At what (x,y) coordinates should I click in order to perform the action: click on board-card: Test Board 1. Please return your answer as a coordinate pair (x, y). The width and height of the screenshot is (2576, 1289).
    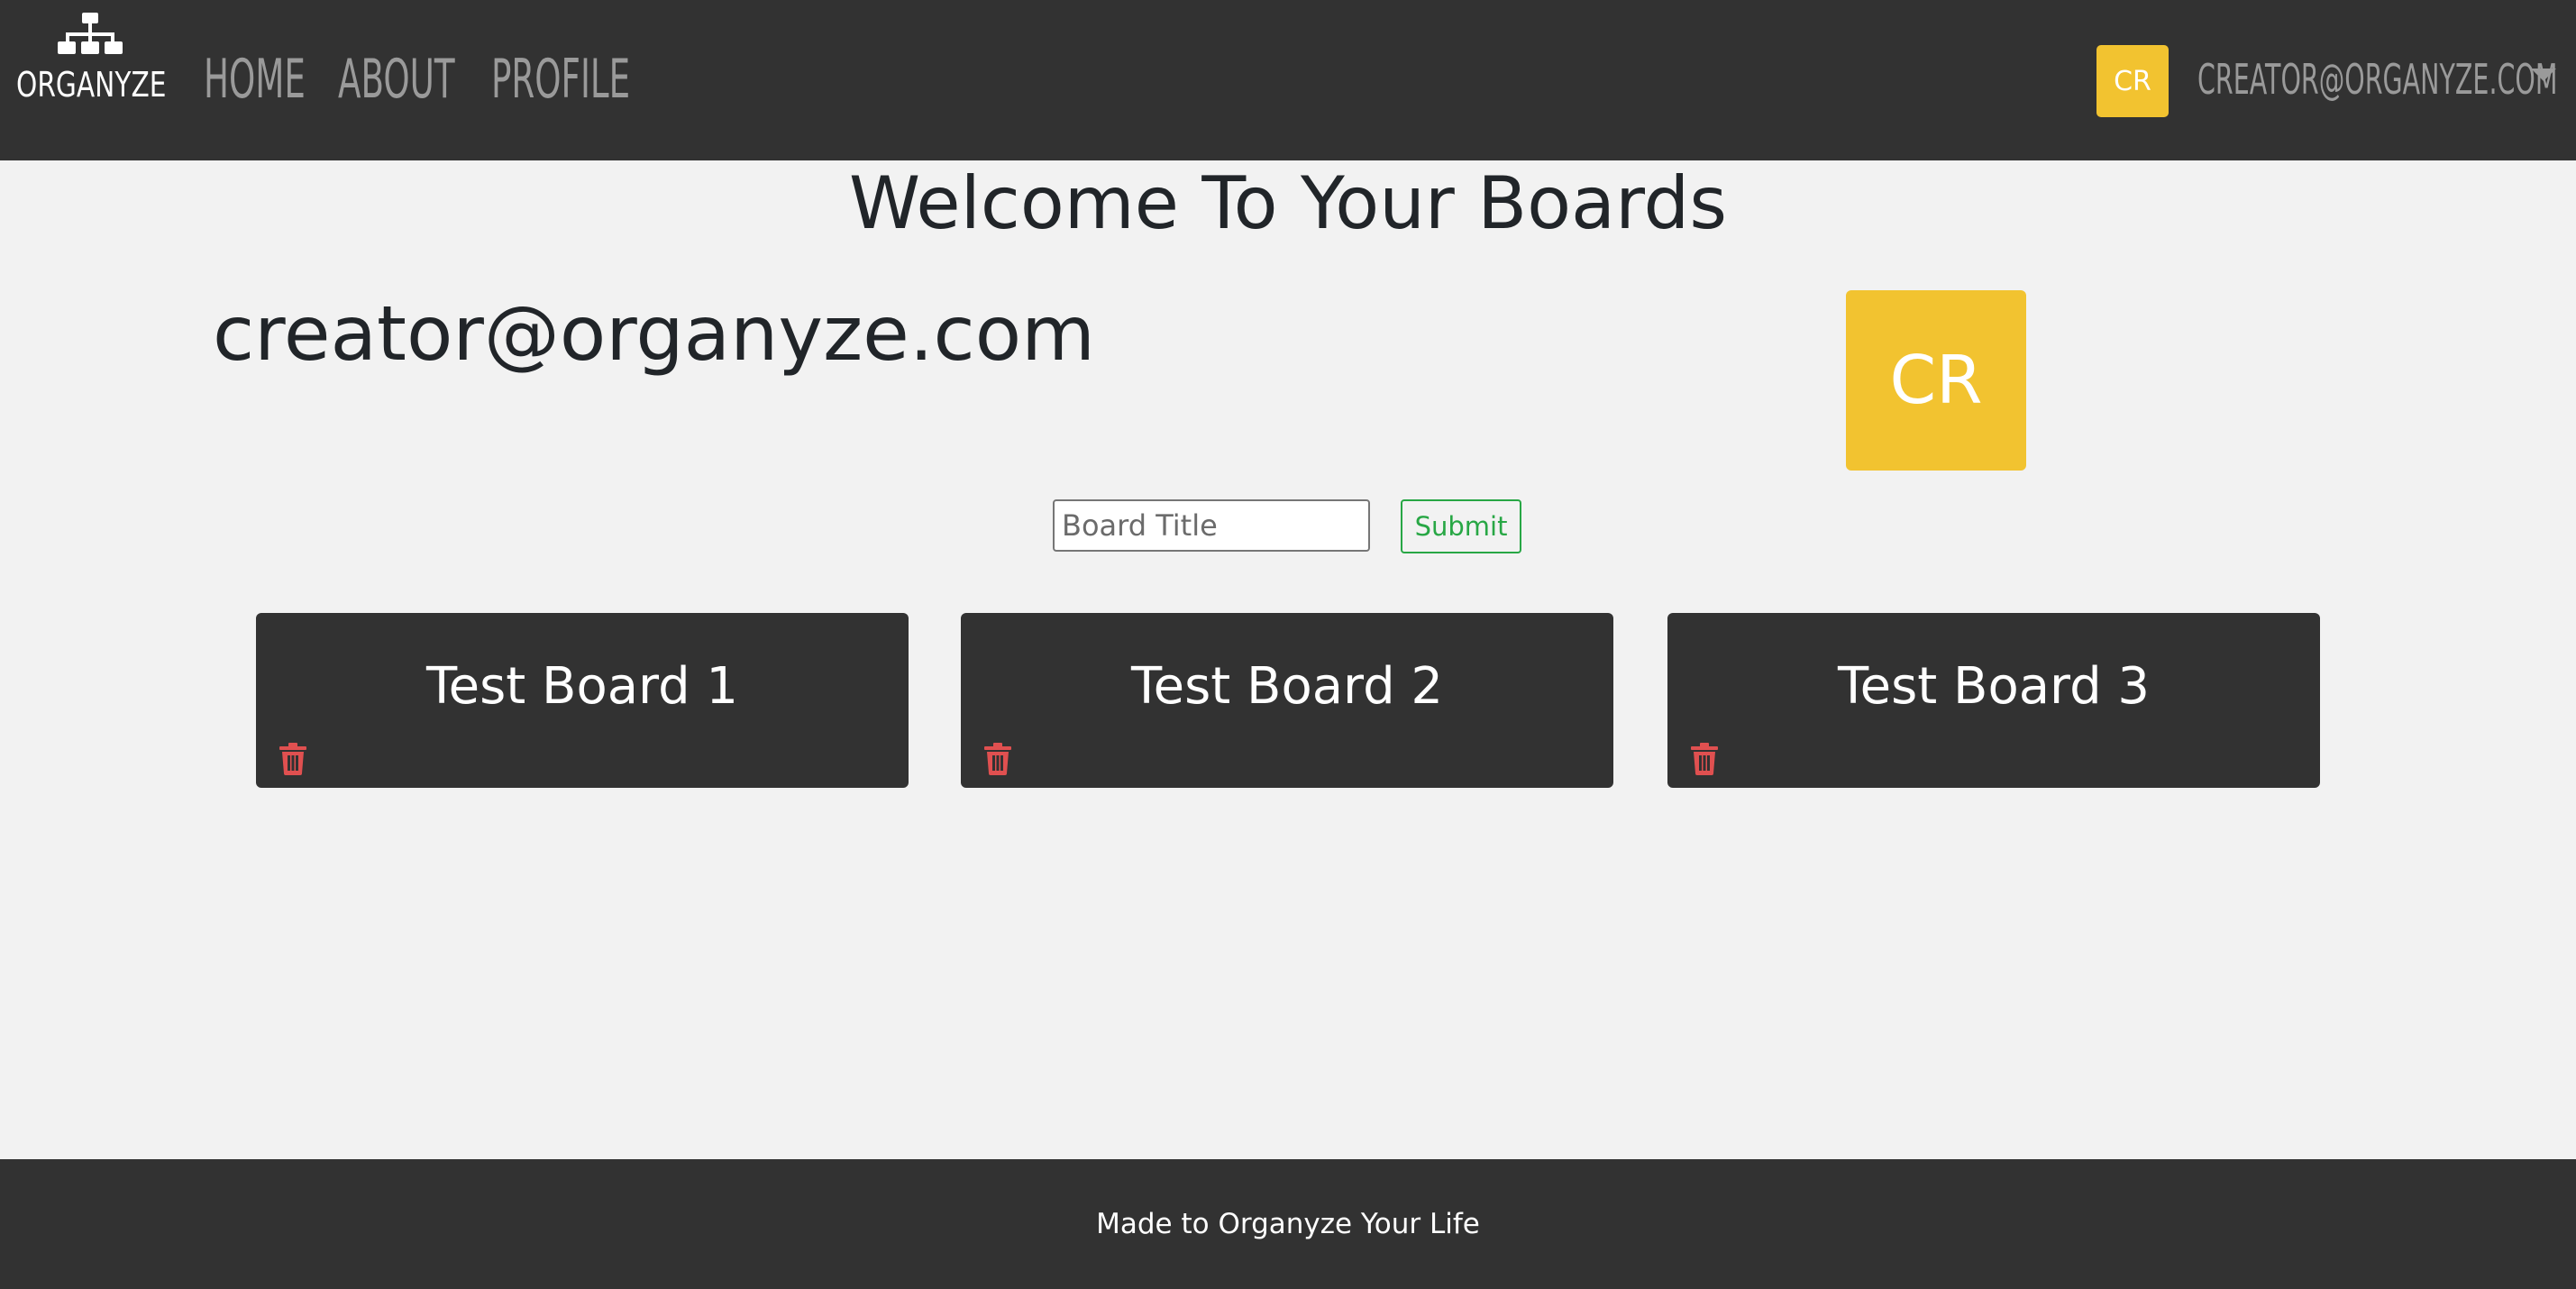
    Looking at the image, I should click on (582, 700).